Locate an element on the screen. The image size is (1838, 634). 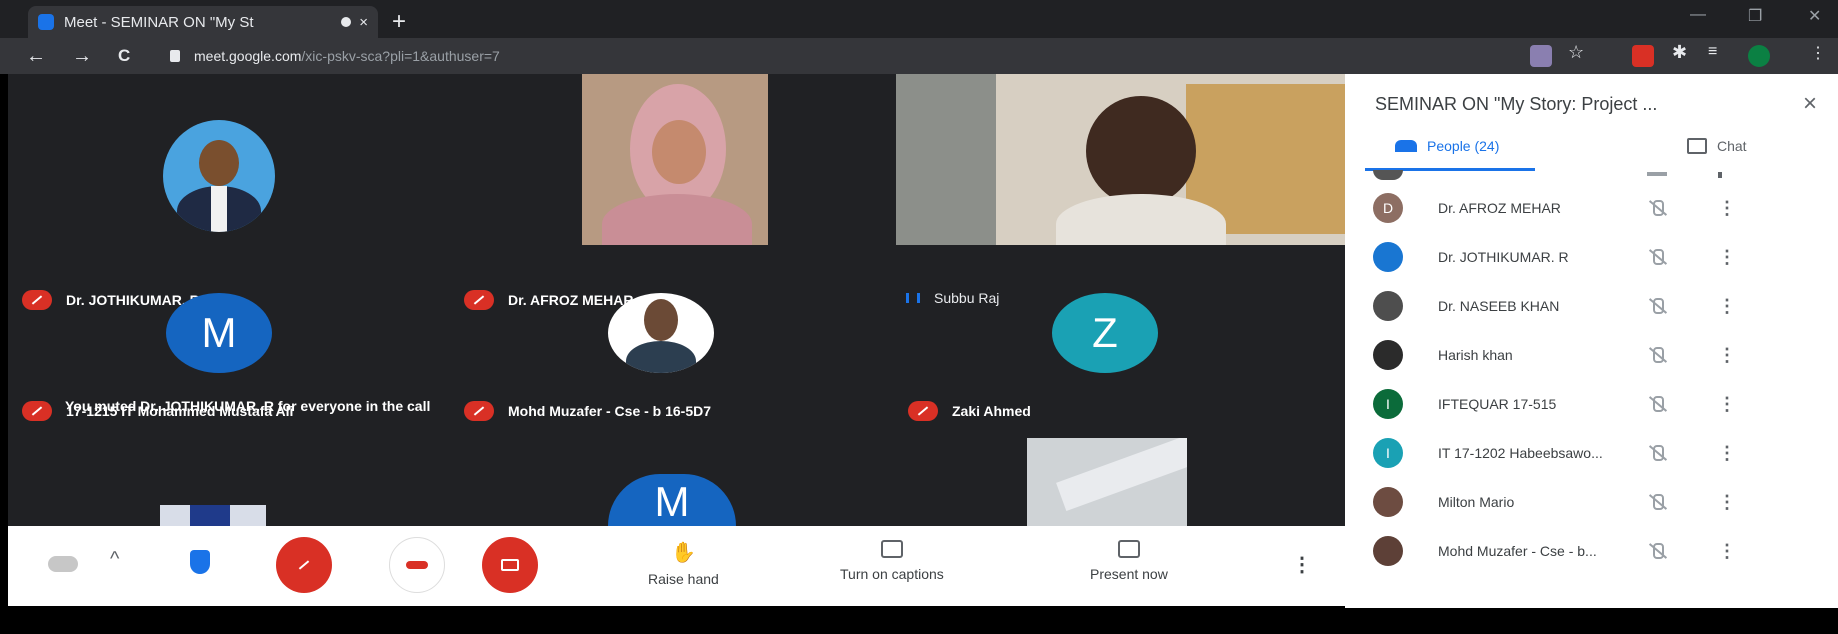
meeting-details-icon is located at coordinates (63, 564).